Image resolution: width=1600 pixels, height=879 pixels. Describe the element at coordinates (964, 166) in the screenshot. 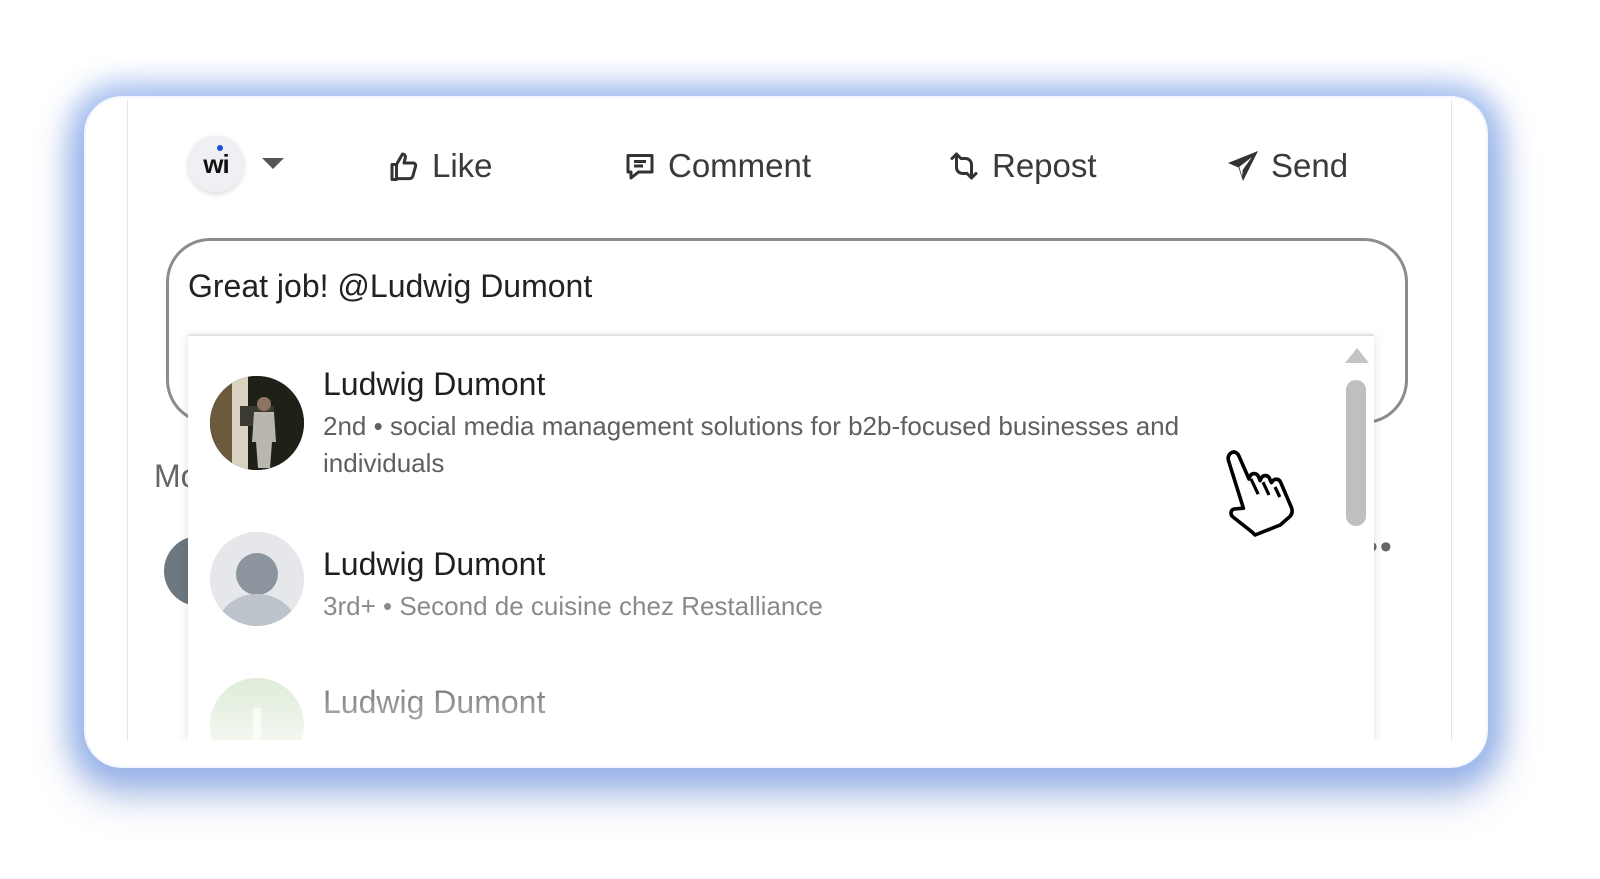

I see `repost-icon` at that location.